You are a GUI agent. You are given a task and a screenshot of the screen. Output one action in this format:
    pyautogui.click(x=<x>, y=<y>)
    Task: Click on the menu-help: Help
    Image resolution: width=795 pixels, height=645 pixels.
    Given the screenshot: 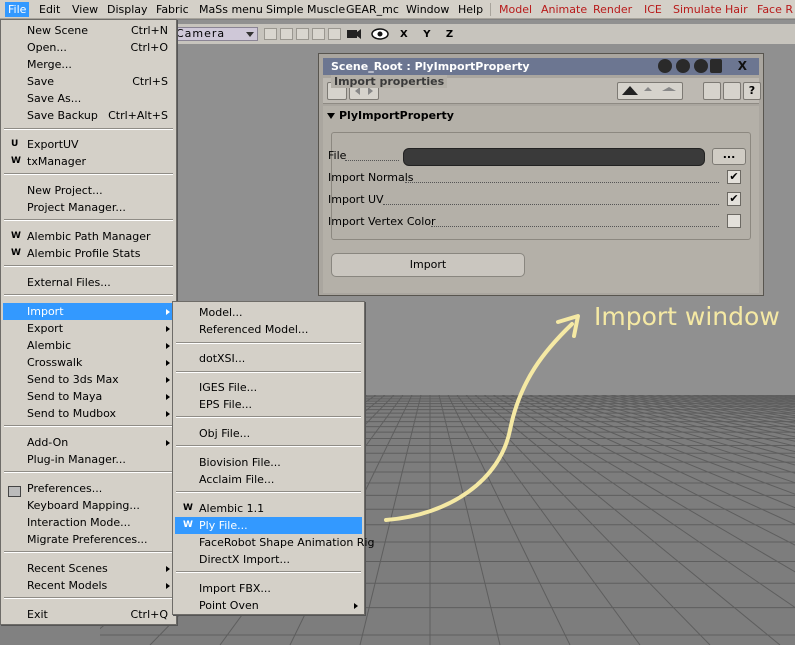 What is the action you would take?
    pyautogui.click(x=470, y=9)
    